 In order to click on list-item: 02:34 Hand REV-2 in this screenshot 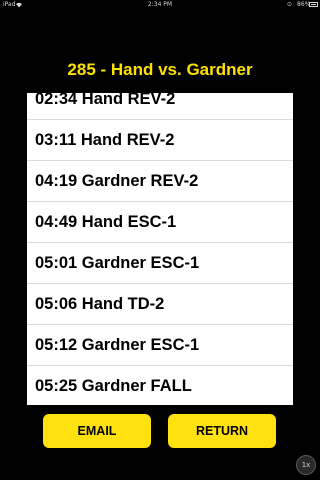, I will do `click(160, 106)`.